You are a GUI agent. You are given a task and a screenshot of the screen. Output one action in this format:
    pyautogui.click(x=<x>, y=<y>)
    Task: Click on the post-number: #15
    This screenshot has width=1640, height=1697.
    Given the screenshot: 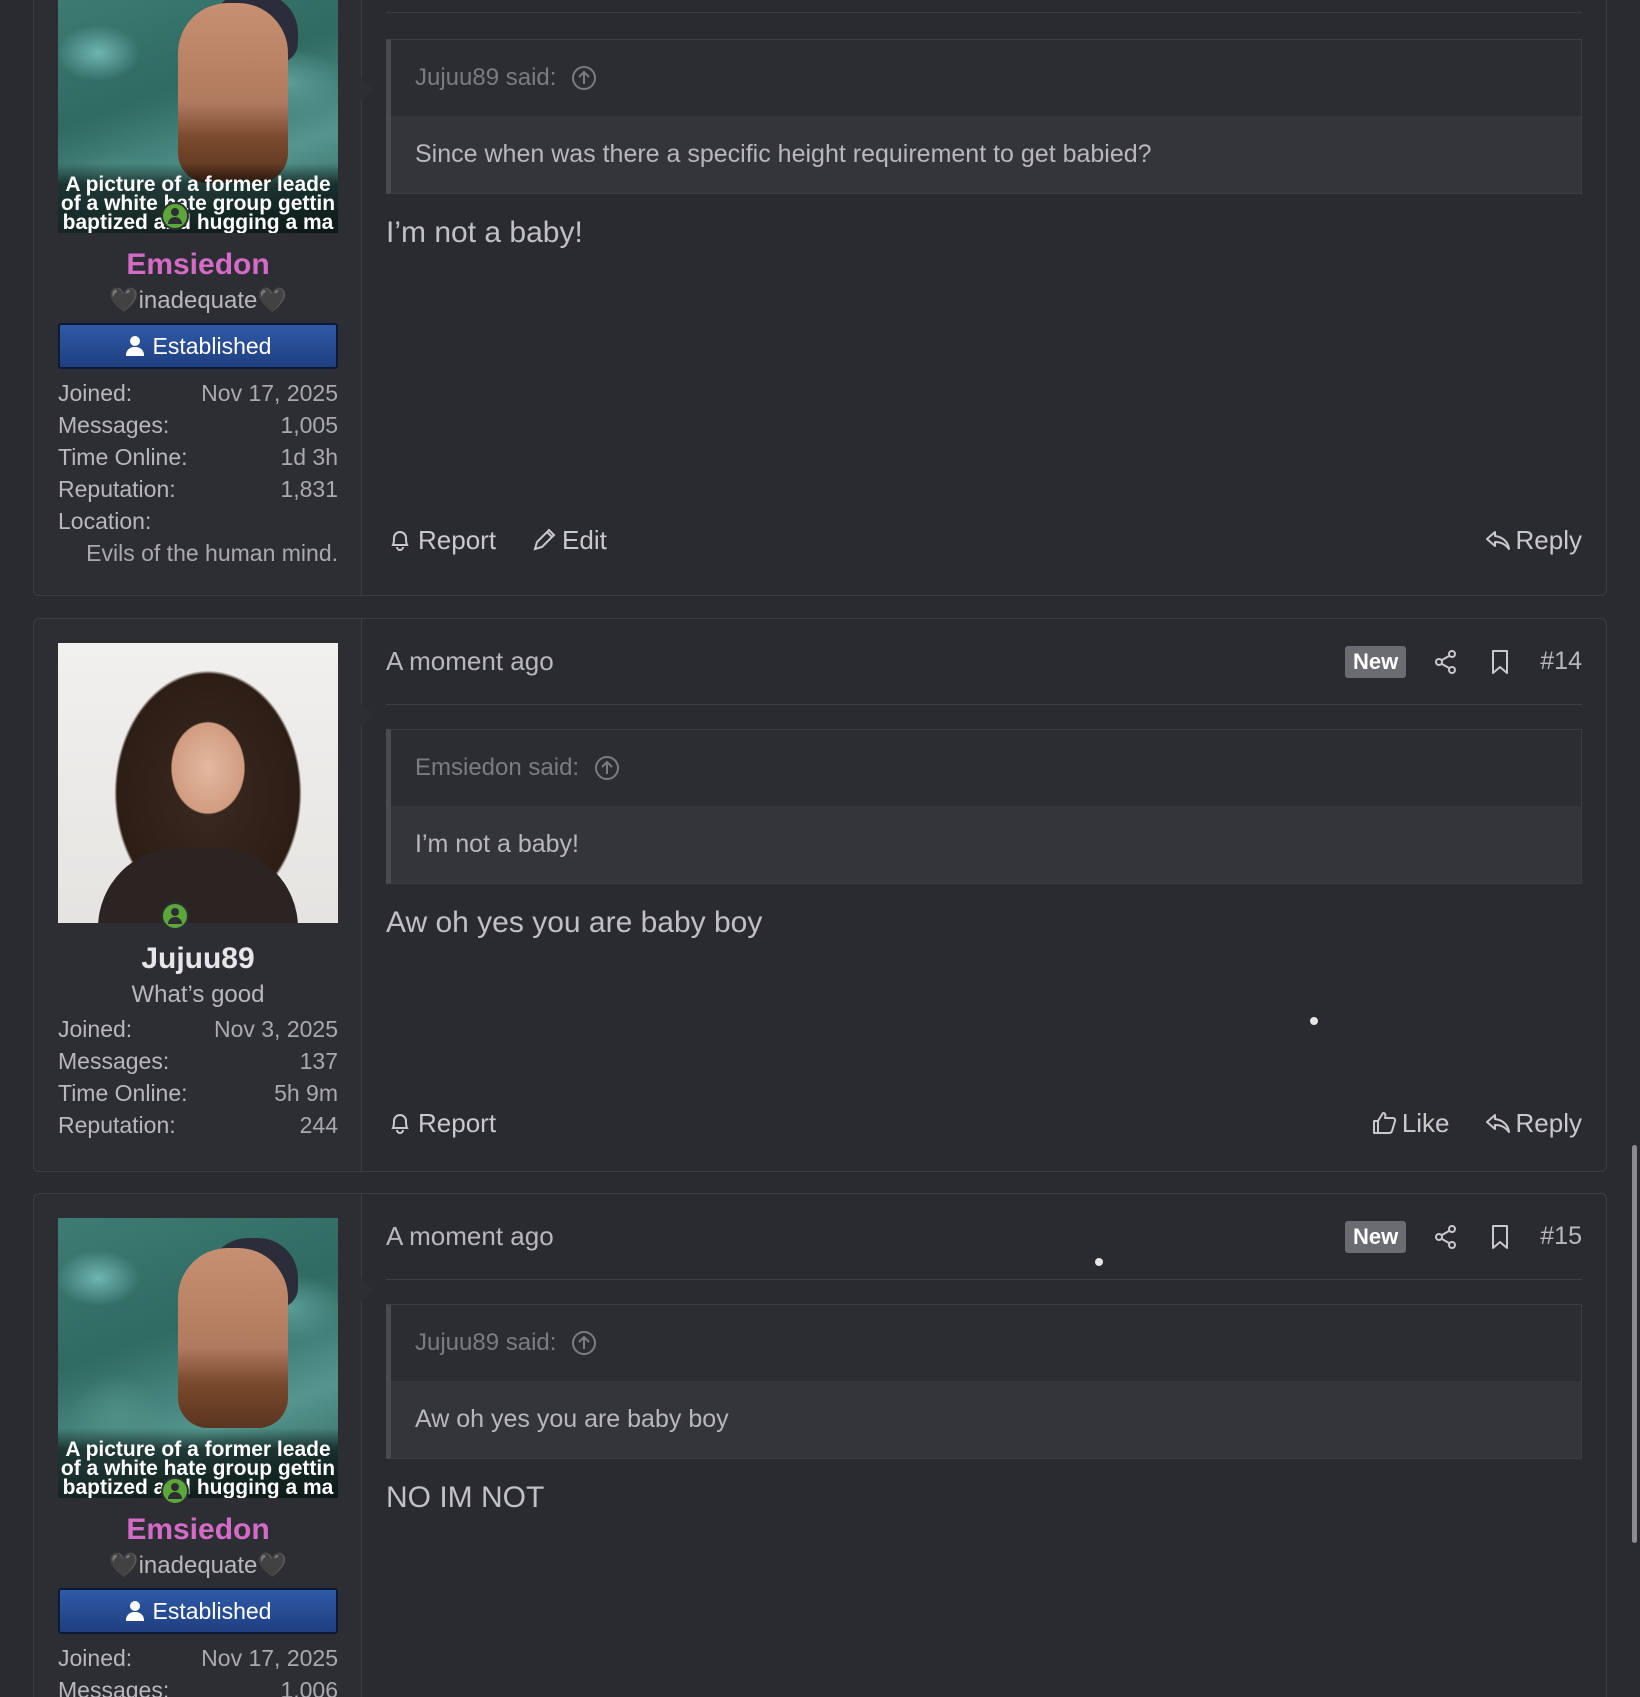 What is the action you would take?
    pyautogui.click(x=1561, y=1236)
    